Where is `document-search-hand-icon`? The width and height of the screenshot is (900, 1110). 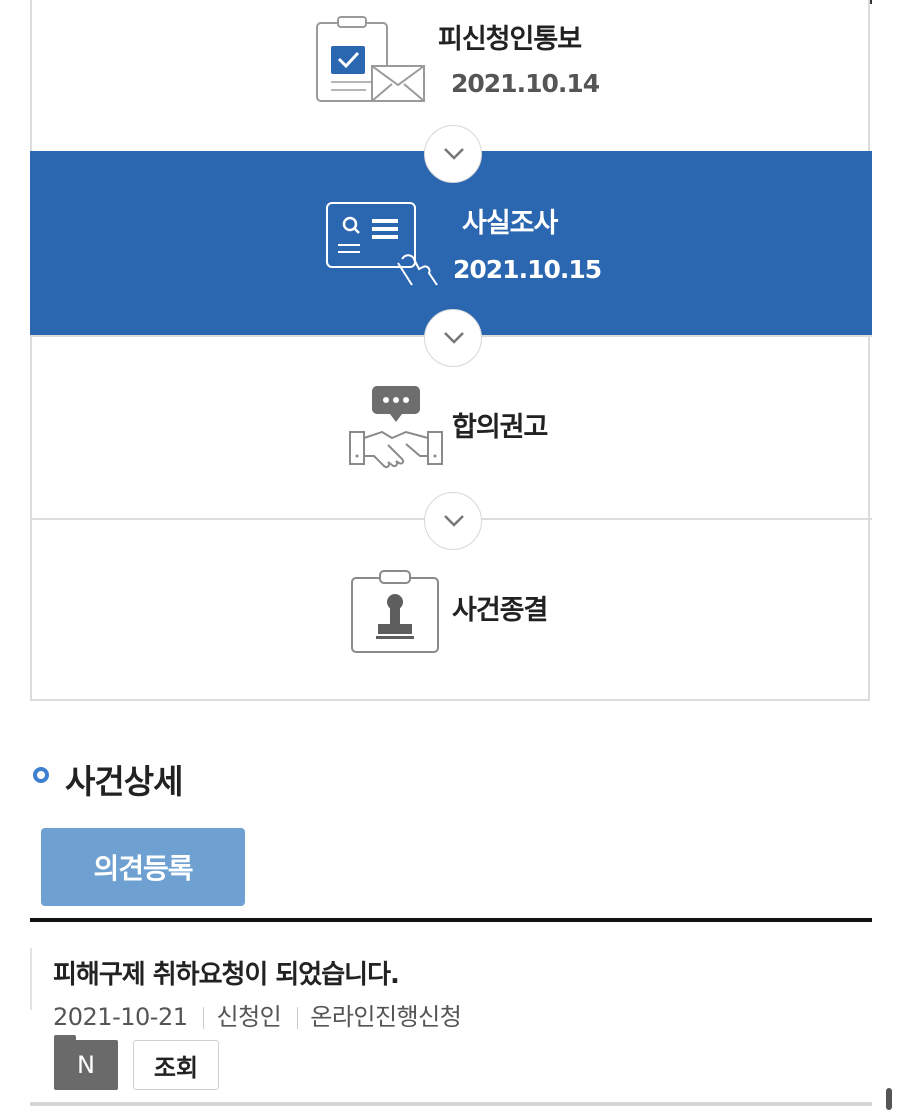
document-search-hand-icon is located at coordinates (384, 246).